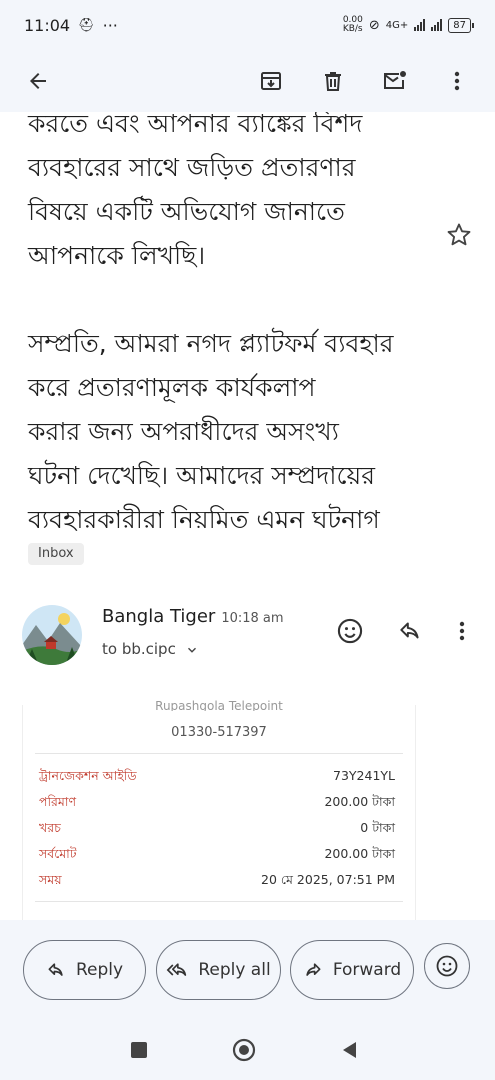 The width and height of the screenshot is (495, 1080). I want to click on message-header: Bangla Tiger 10:18 am to bb.cipc, so click(252, 637).